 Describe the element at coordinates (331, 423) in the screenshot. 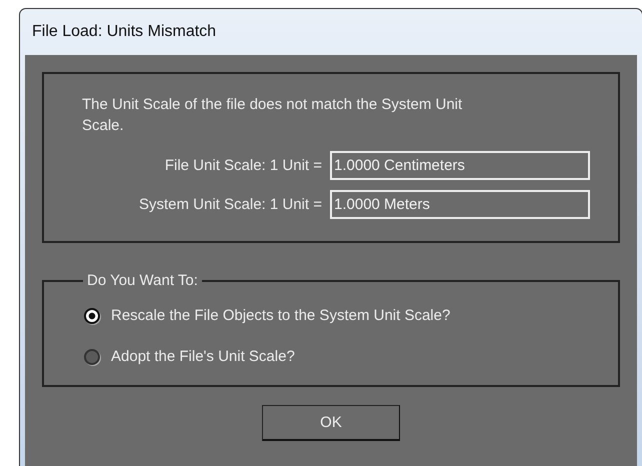

I see `ok-button: OK` at that location.